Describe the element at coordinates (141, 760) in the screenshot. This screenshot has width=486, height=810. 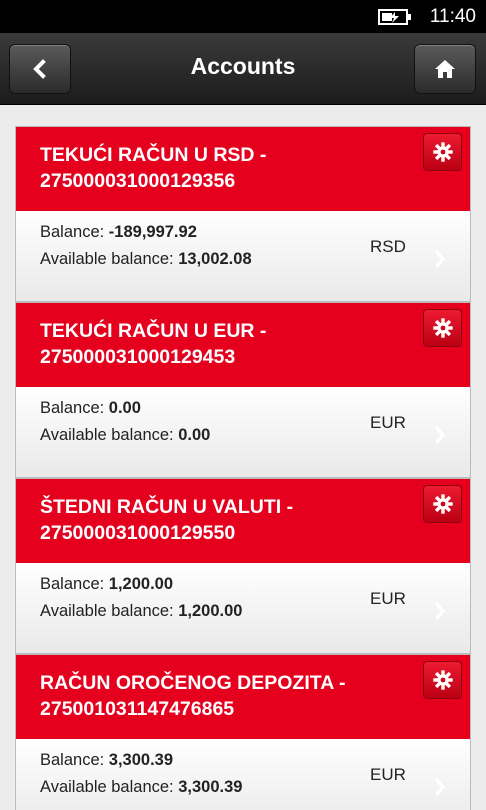
I see `balance-value: 3,300.39` at that location.